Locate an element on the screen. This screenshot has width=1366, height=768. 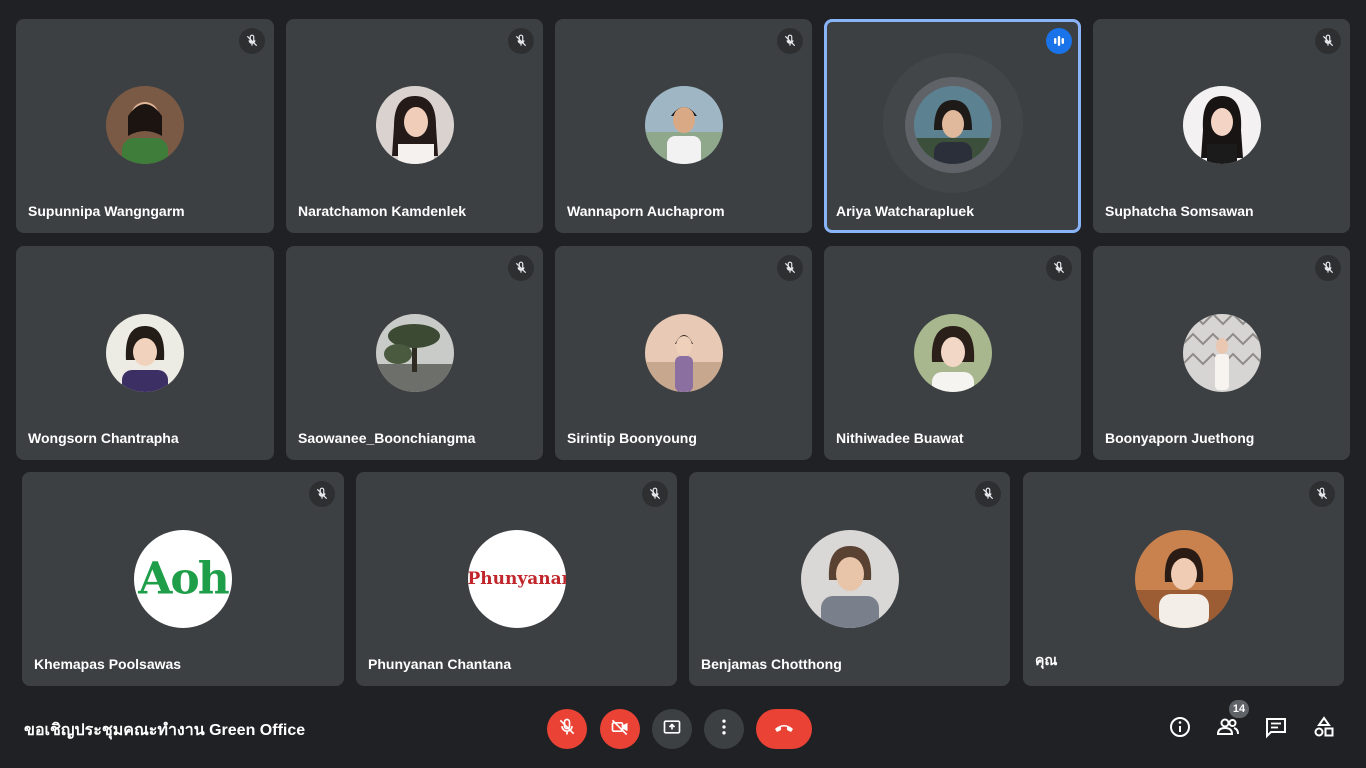
participant-tile: Benjamas Chotthong is located at coordinates (849, 579).